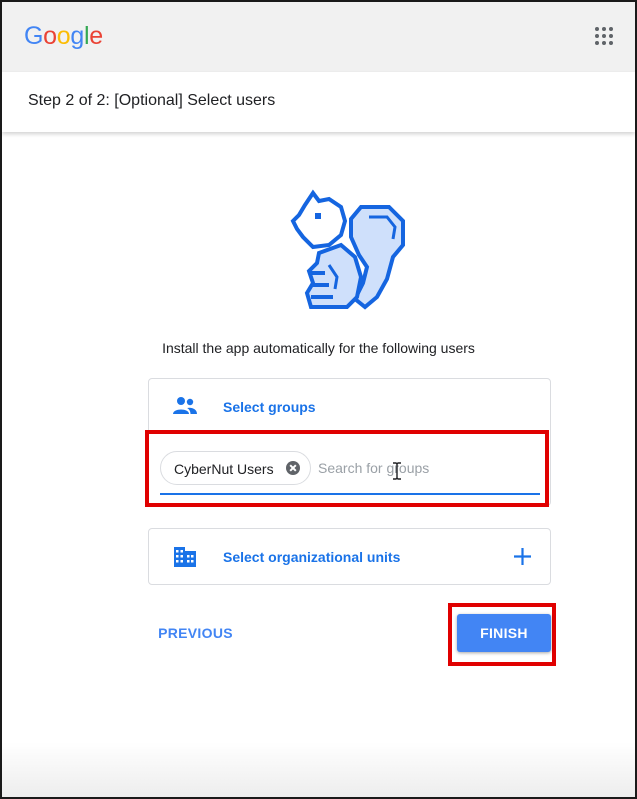 The width and height of the screenshot is (637, 799). I want to click on squirrel-icon, so click(347, 249).